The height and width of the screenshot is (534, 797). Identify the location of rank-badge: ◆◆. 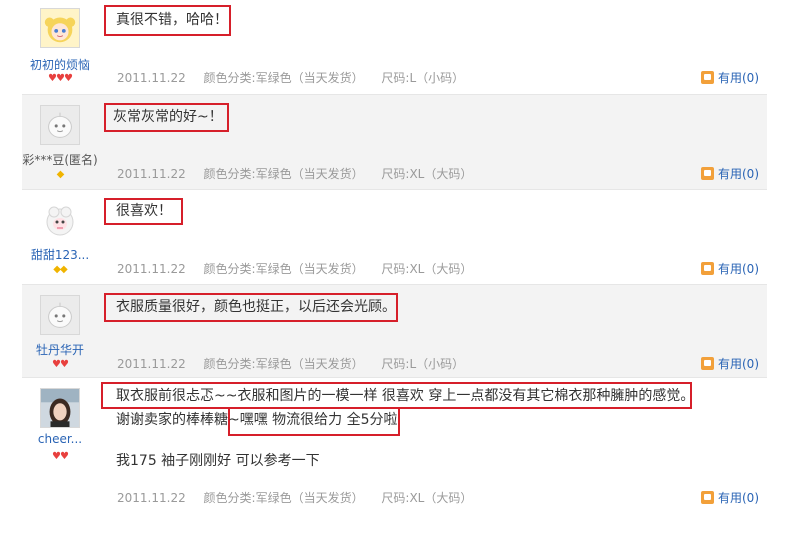
(60, 270).